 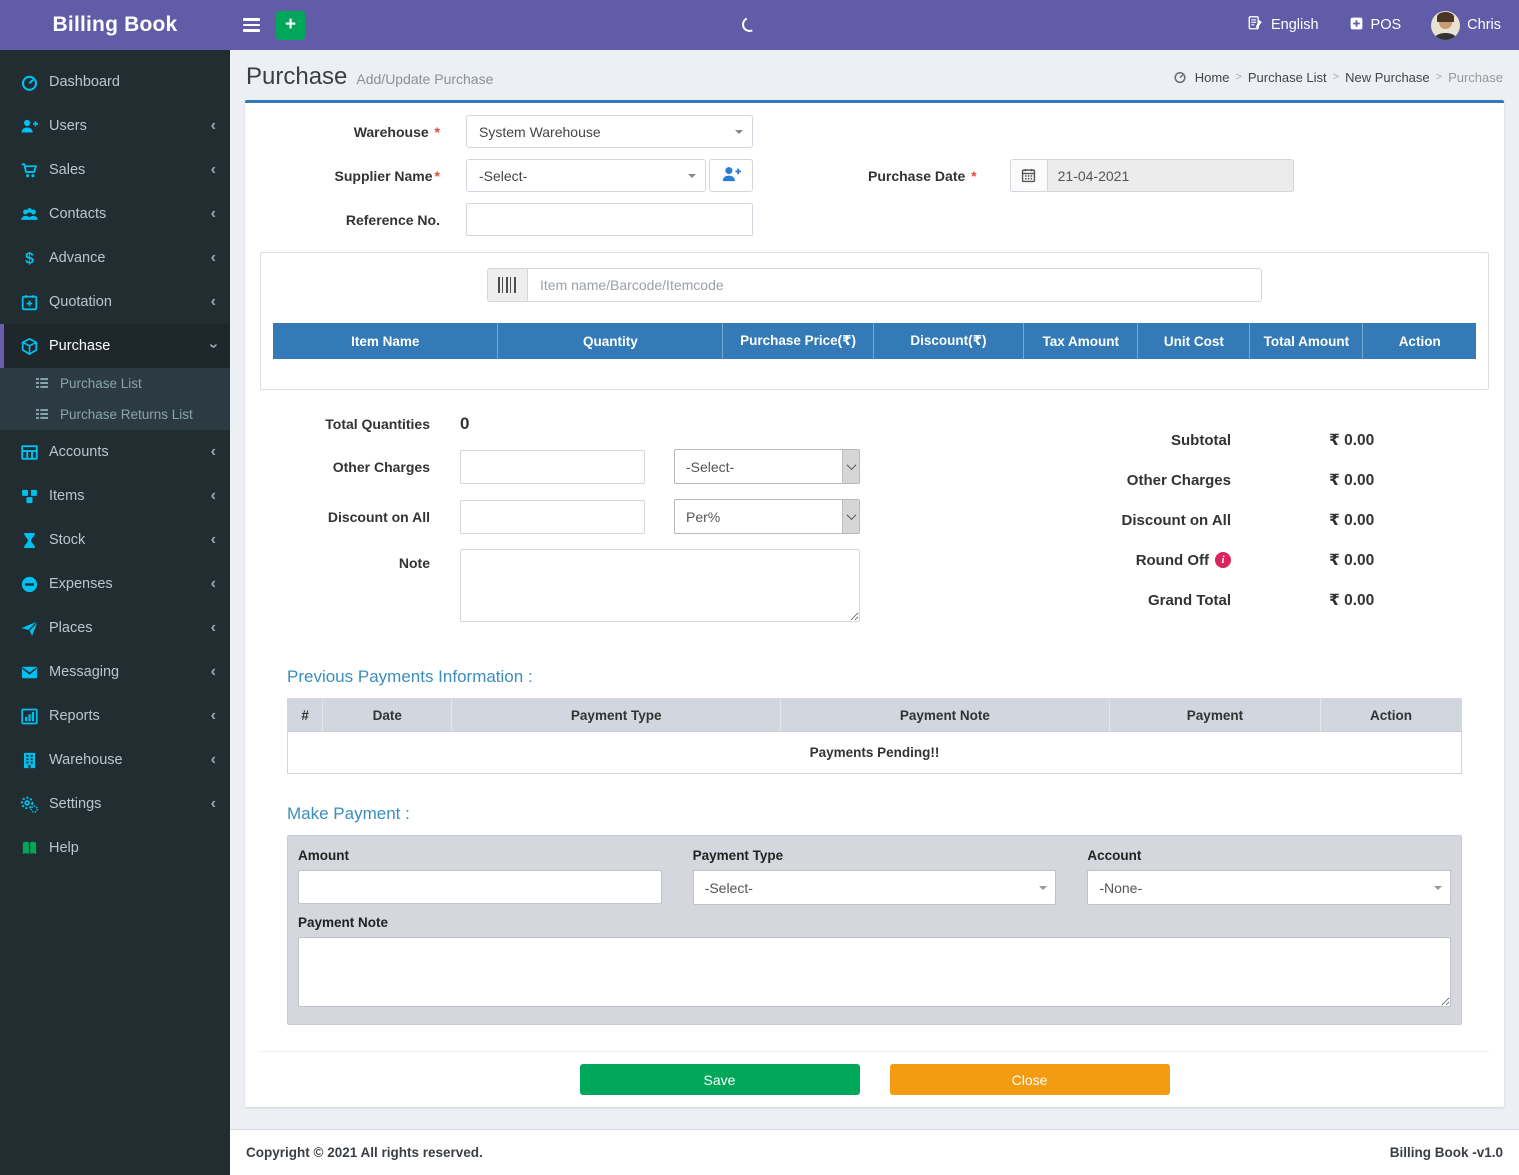 What do you see at coordinates (1255, 25) in the screenshot?
I see `language-icon` at bounding box center [1255, 25].